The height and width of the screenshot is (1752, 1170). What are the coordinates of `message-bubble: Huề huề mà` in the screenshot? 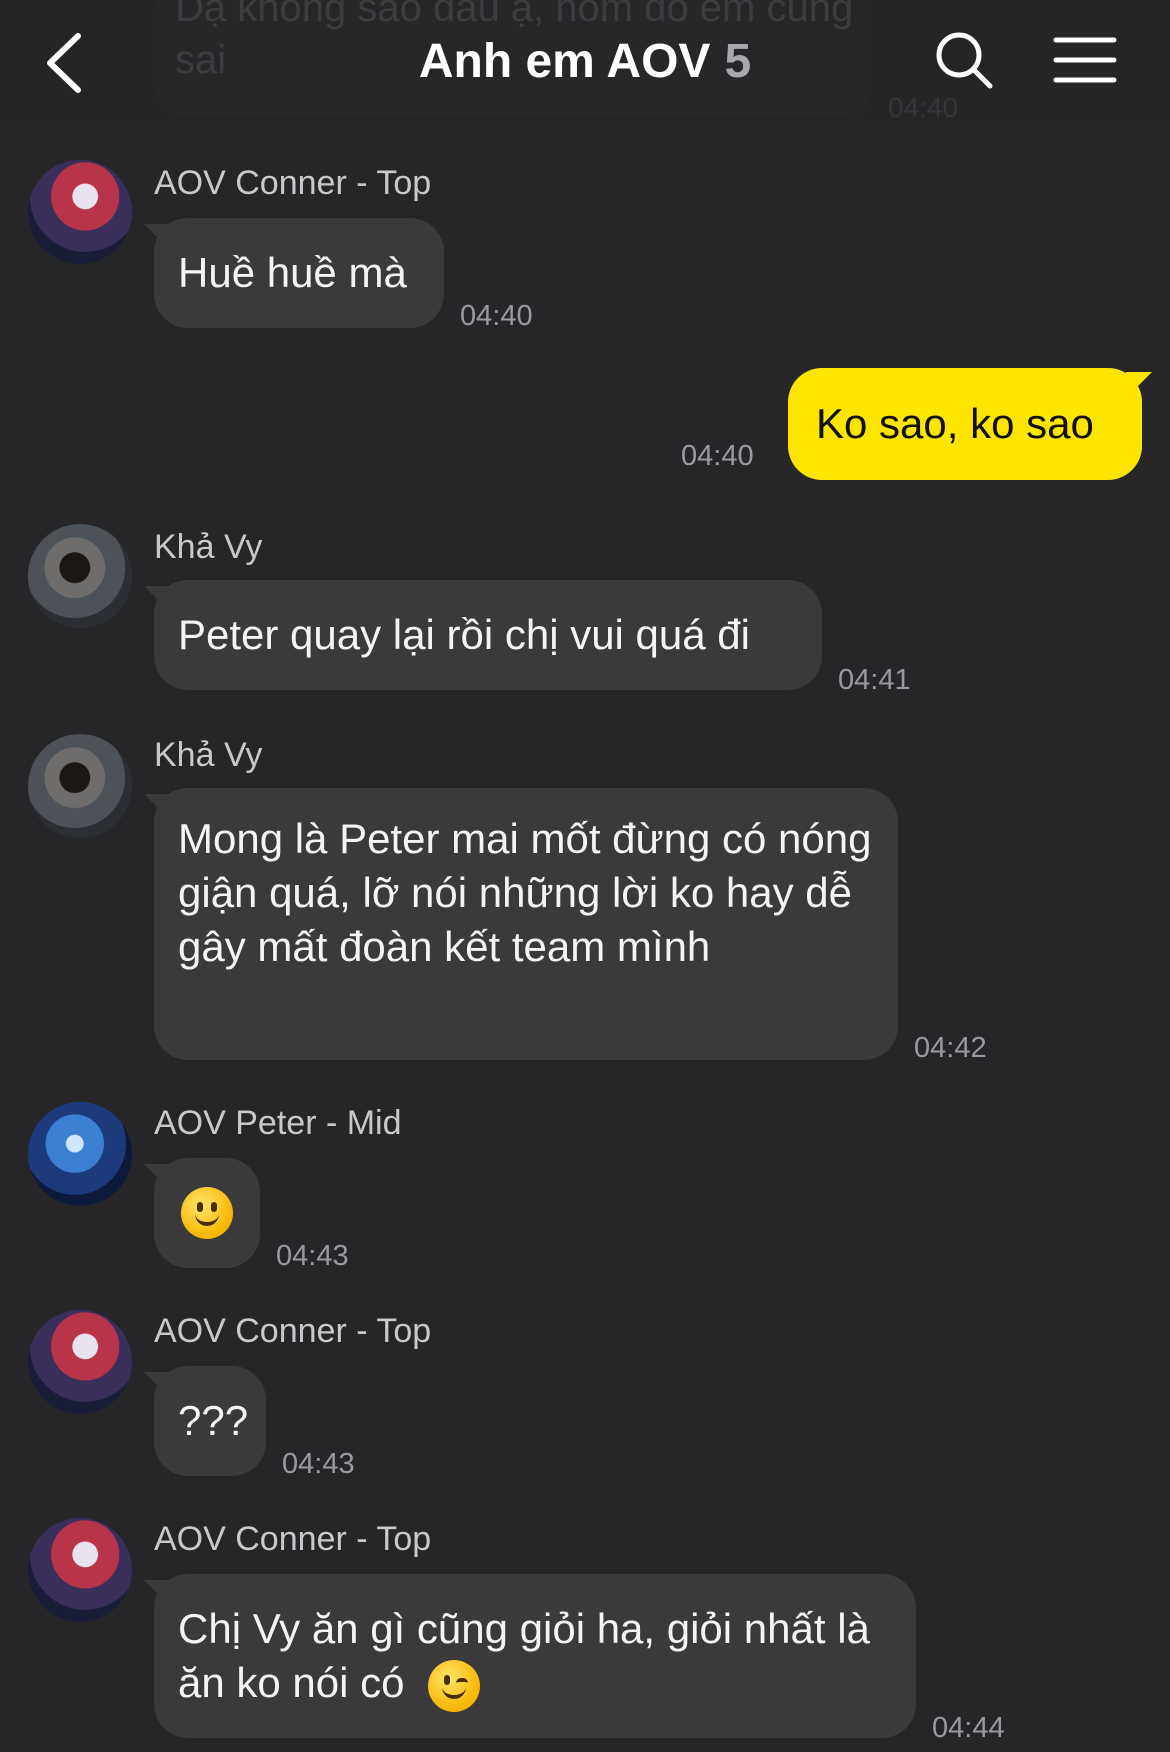 It's located at (299, 273).